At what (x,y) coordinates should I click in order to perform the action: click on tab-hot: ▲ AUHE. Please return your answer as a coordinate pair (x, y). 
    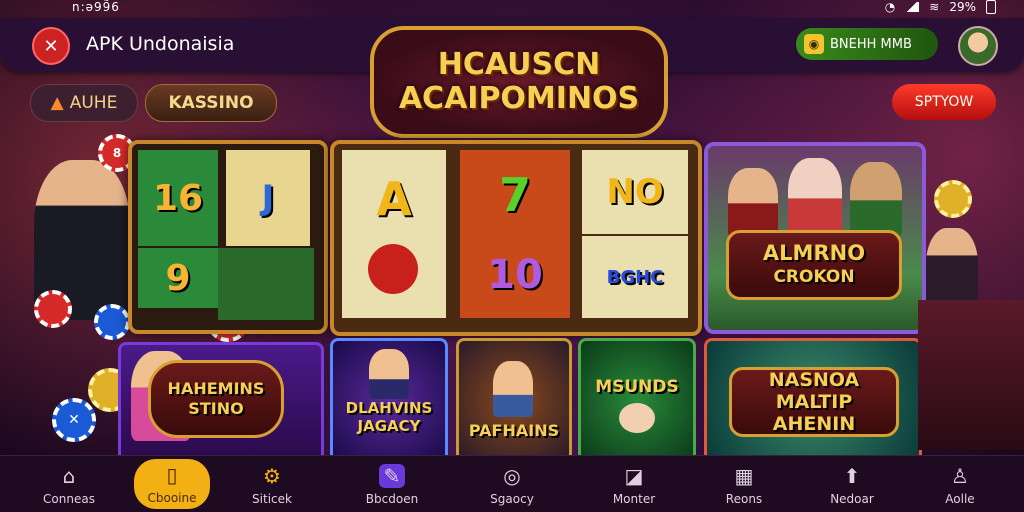
    Looking at the image, I should click on (84, 103).